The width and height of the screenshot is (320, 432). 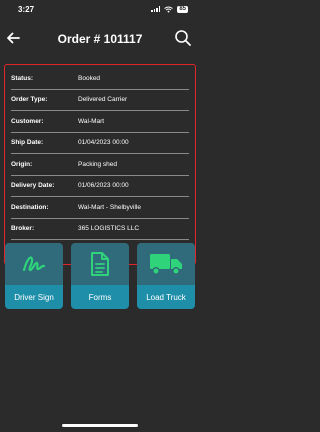 I want to click on load-truck-button: Load Truck, so click(x=166, y=276).